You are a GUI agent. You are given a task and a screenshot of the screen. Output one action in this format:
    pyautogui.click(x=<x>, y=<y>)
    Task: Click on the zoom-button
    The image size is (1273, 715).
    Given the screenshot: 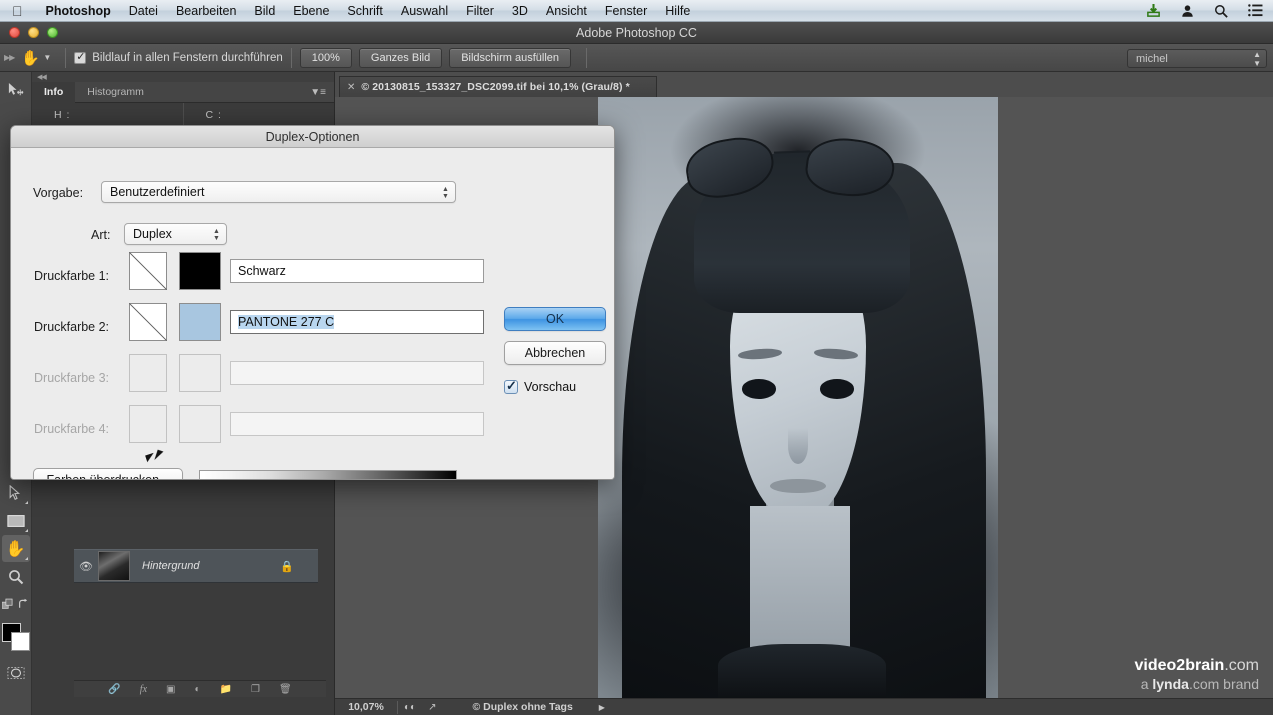 What is the action you would take?
    pyautogui.click(x=52, y=32)
    